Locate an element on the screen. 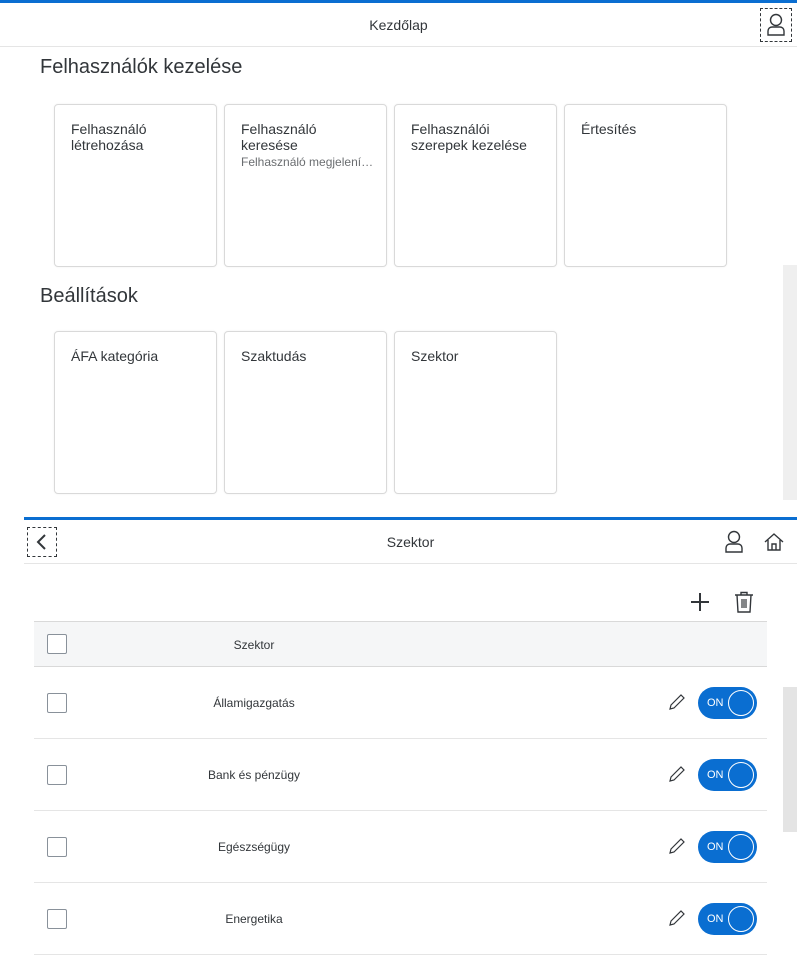 The width and height of the screenshot is (797, 955). tile-subtitle: Felhasználó megjelenítése is located at coordinates (307, 162).